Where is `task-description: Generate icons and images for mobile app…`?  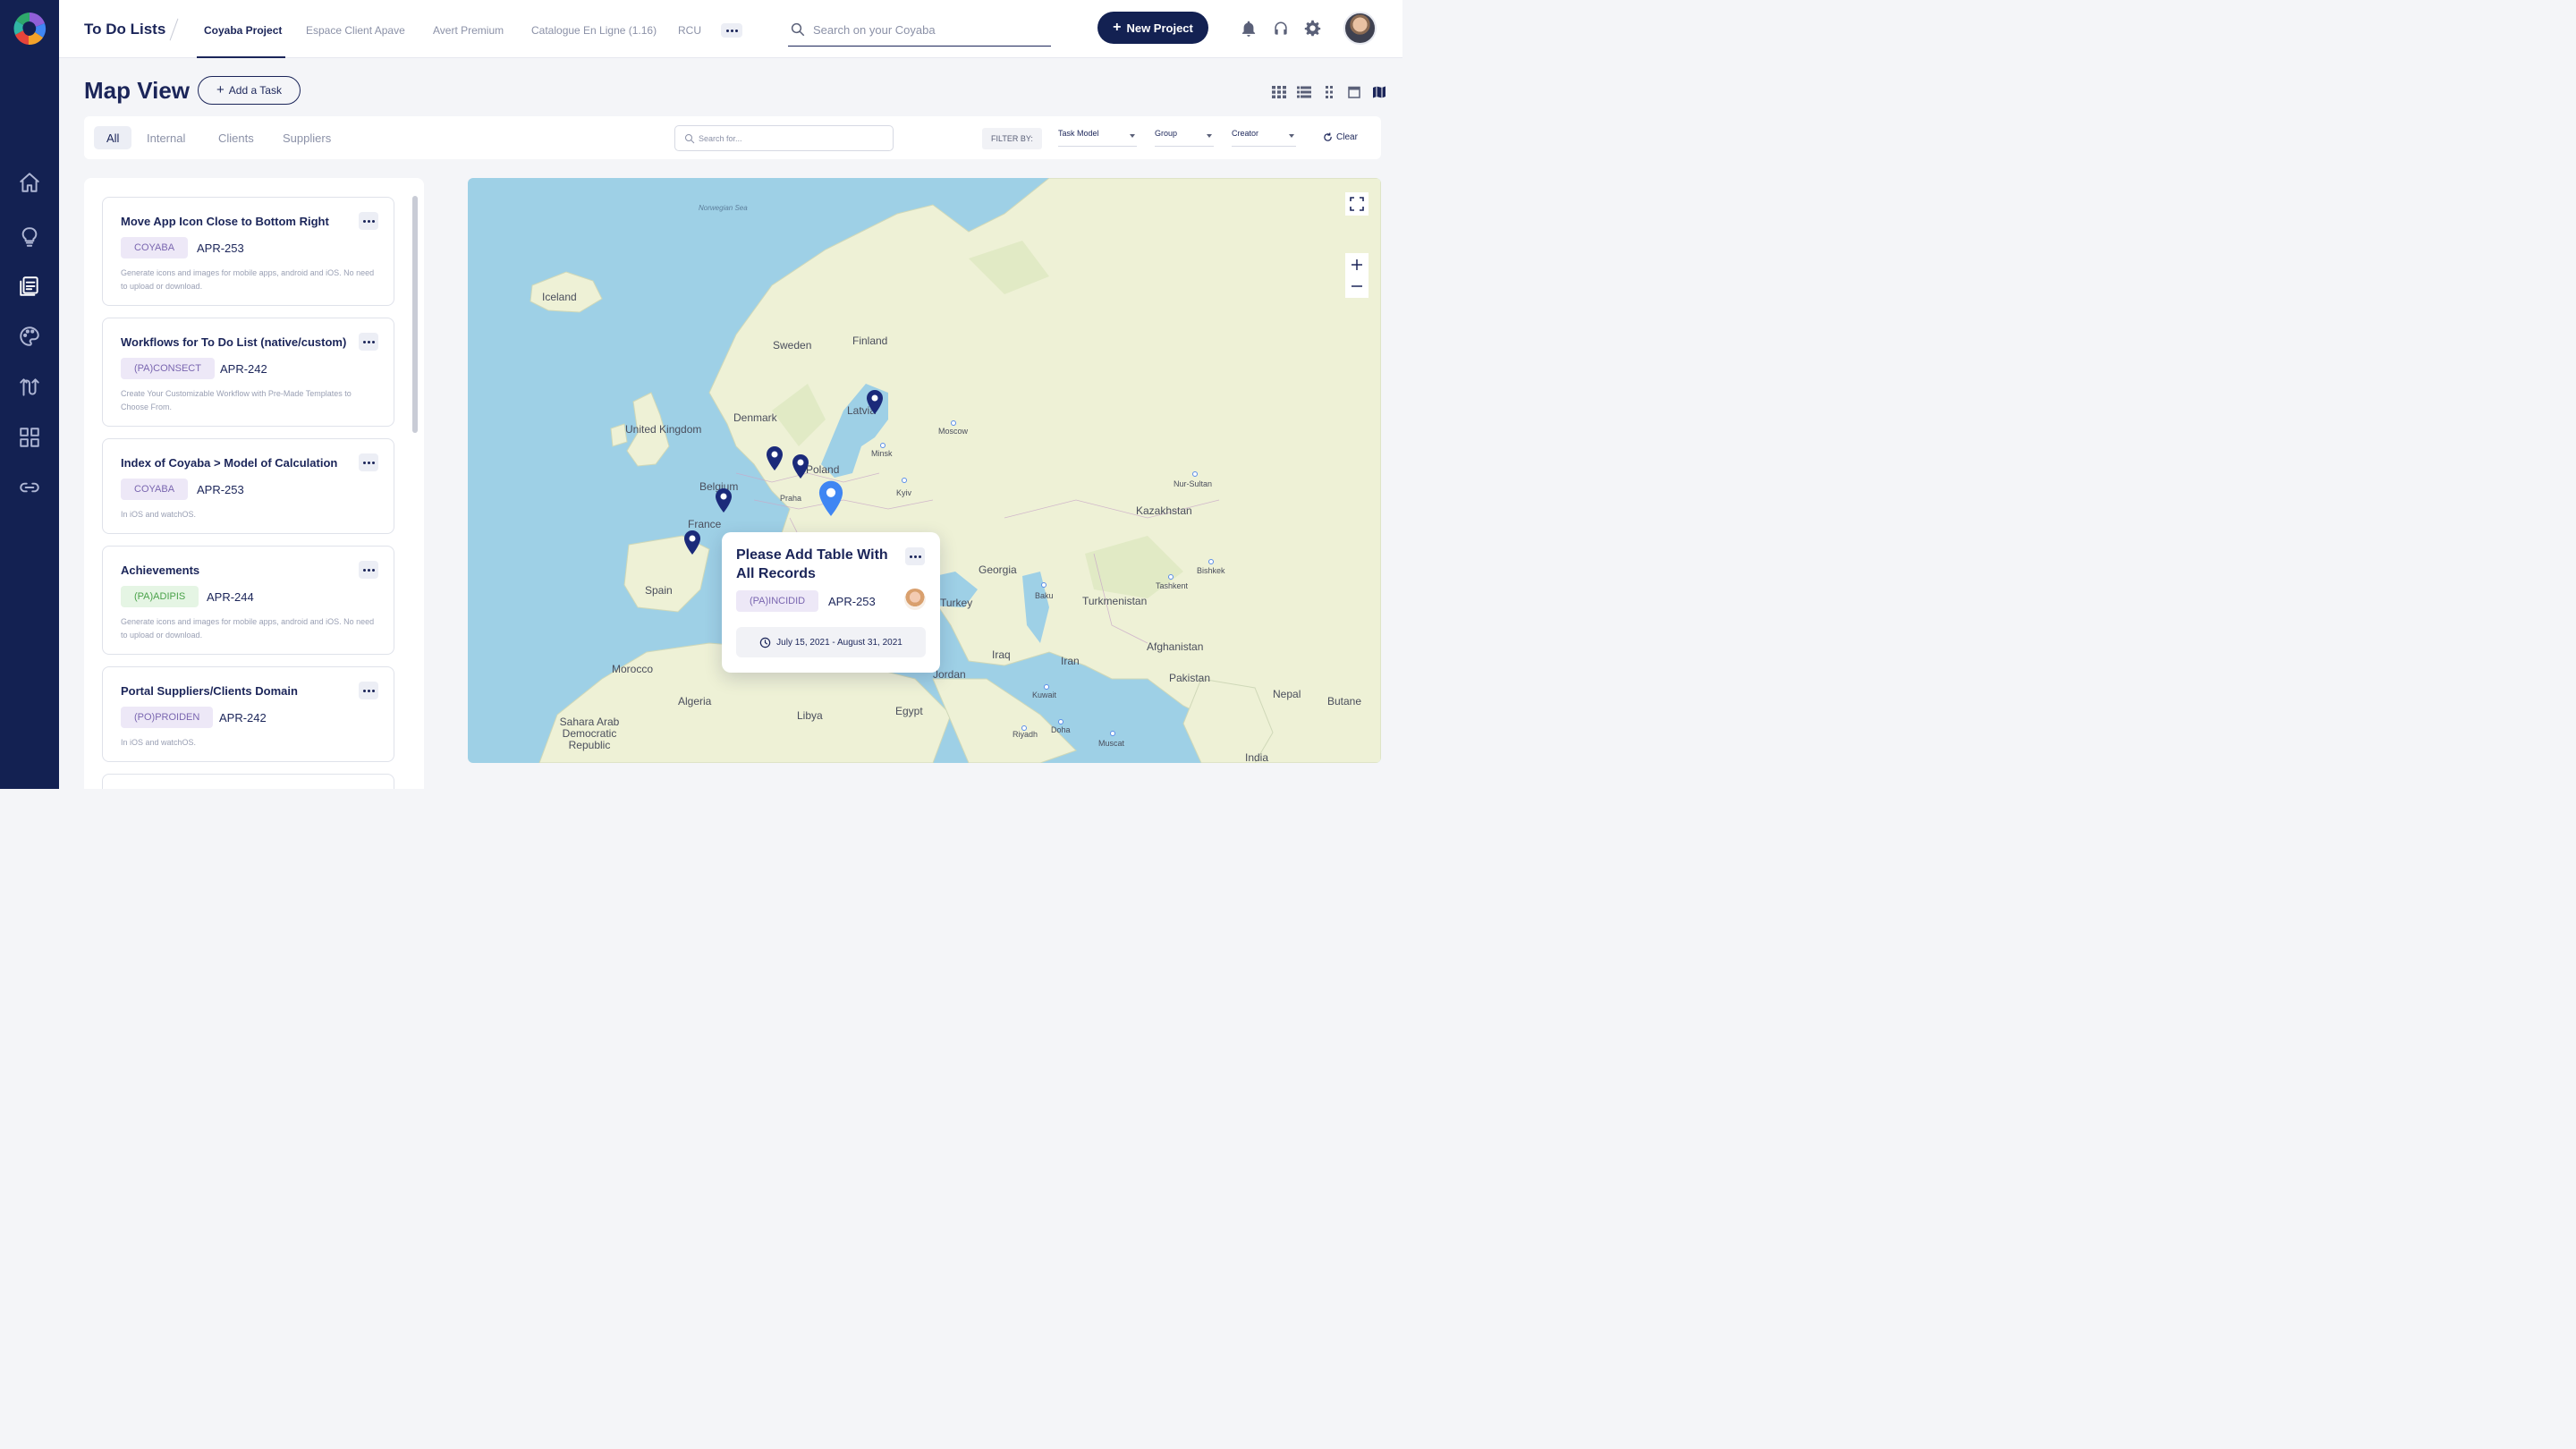
task-description: Generate icons and images for mobile app… is located at coordinates (248, 279).